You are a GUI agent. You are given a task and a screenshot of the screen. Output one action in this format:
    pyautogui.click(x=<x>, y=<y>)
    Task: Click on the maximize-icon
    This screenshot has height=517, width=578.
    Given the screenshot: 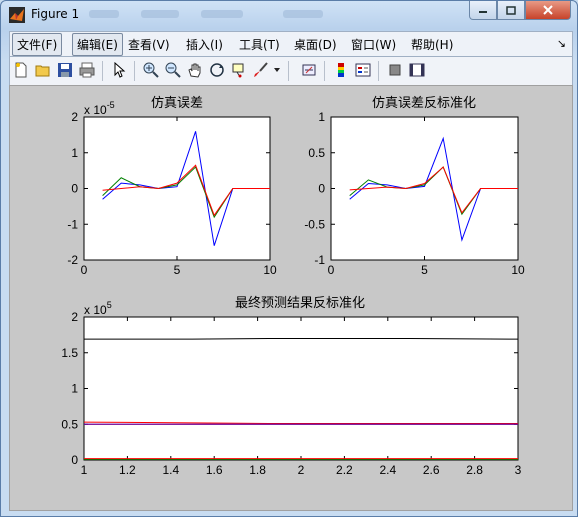 What is the action you would take?
    pyautogui.click(x=511, y=10)
    